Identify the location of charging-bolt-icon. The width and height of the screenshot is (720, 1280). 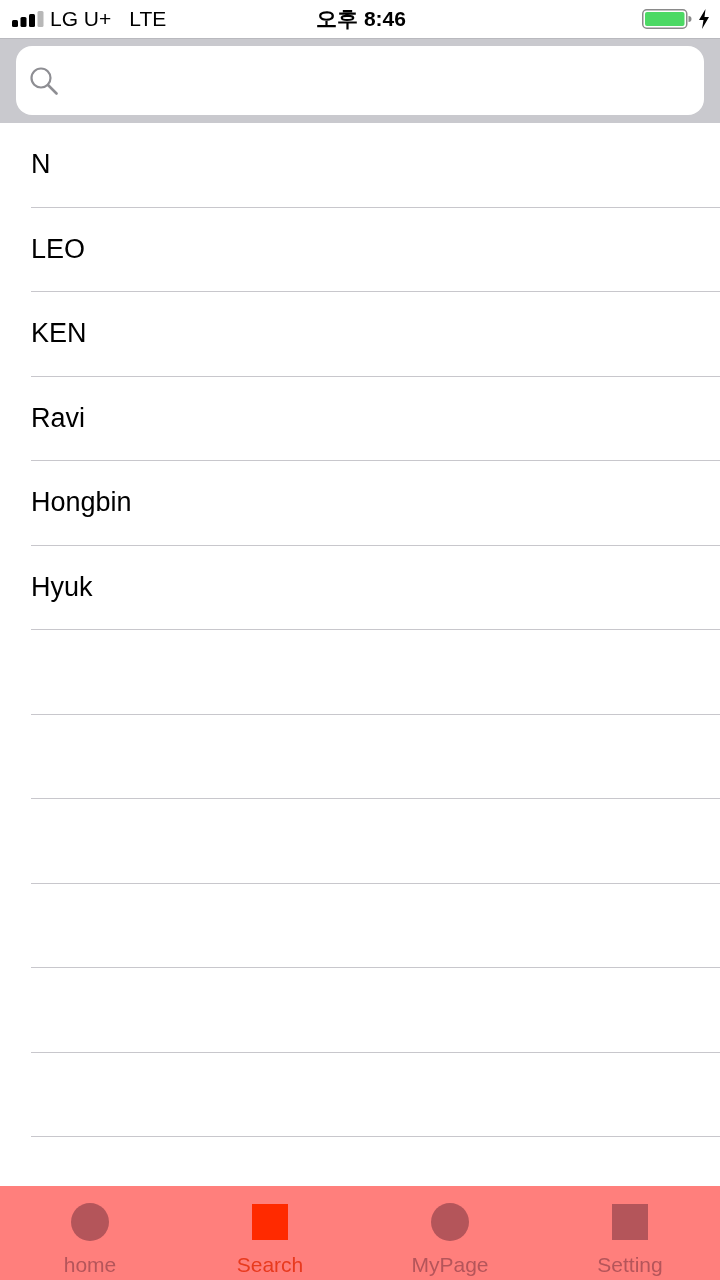
(704, 19).